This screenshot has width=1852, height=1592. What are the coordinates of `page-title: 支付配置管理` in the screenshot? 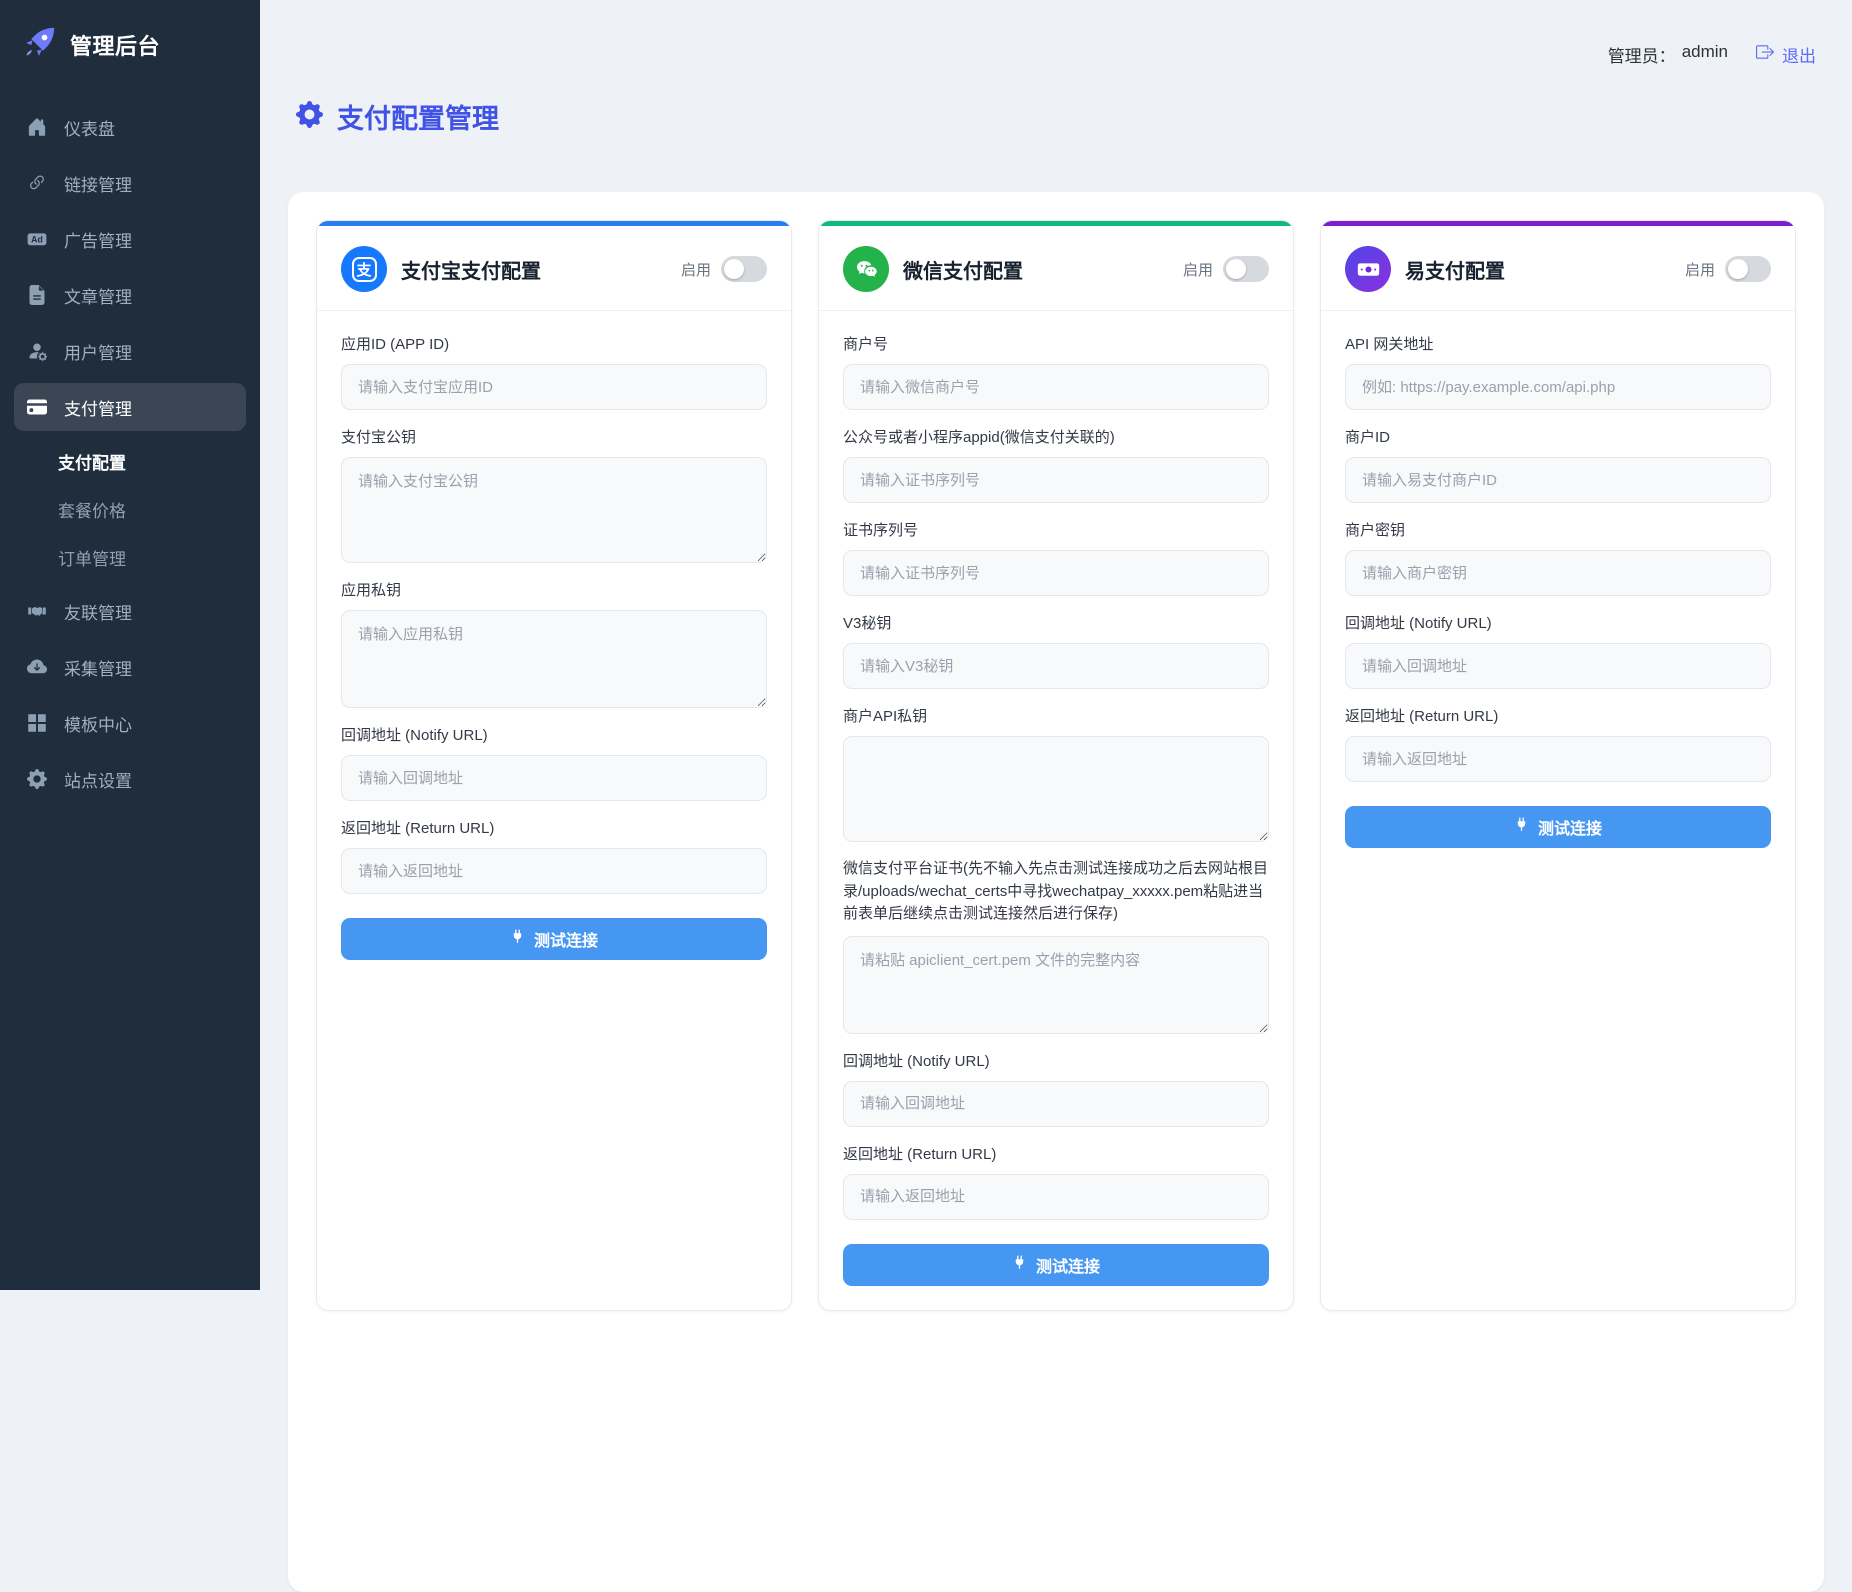 It's located at (1074, 116).